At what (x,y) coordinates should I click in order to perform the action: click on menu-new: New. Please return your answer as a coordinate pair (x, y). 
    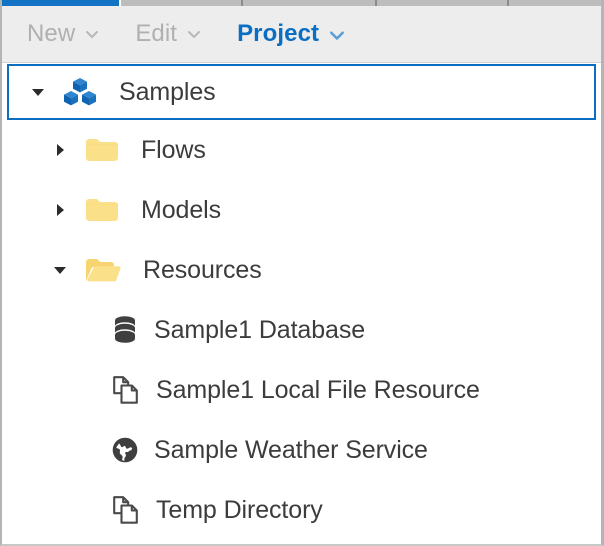
    Looking at the image, I should click on (63, 34).